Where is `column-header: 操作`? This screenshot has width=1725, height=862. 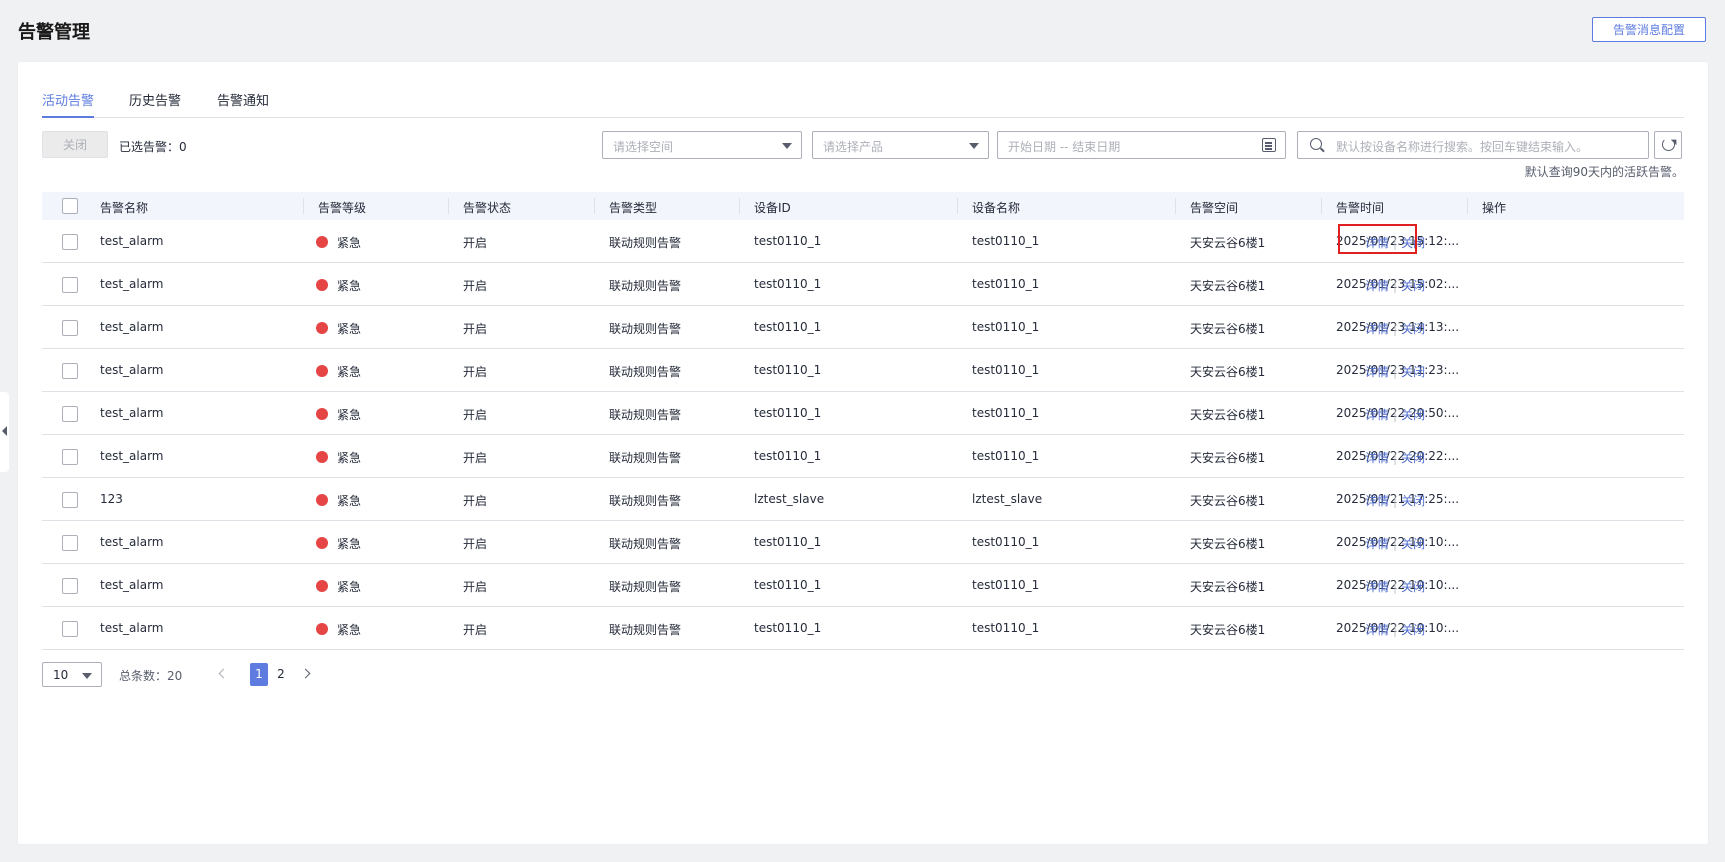
column-header: 操作 is located at coordinates (1494, 208).